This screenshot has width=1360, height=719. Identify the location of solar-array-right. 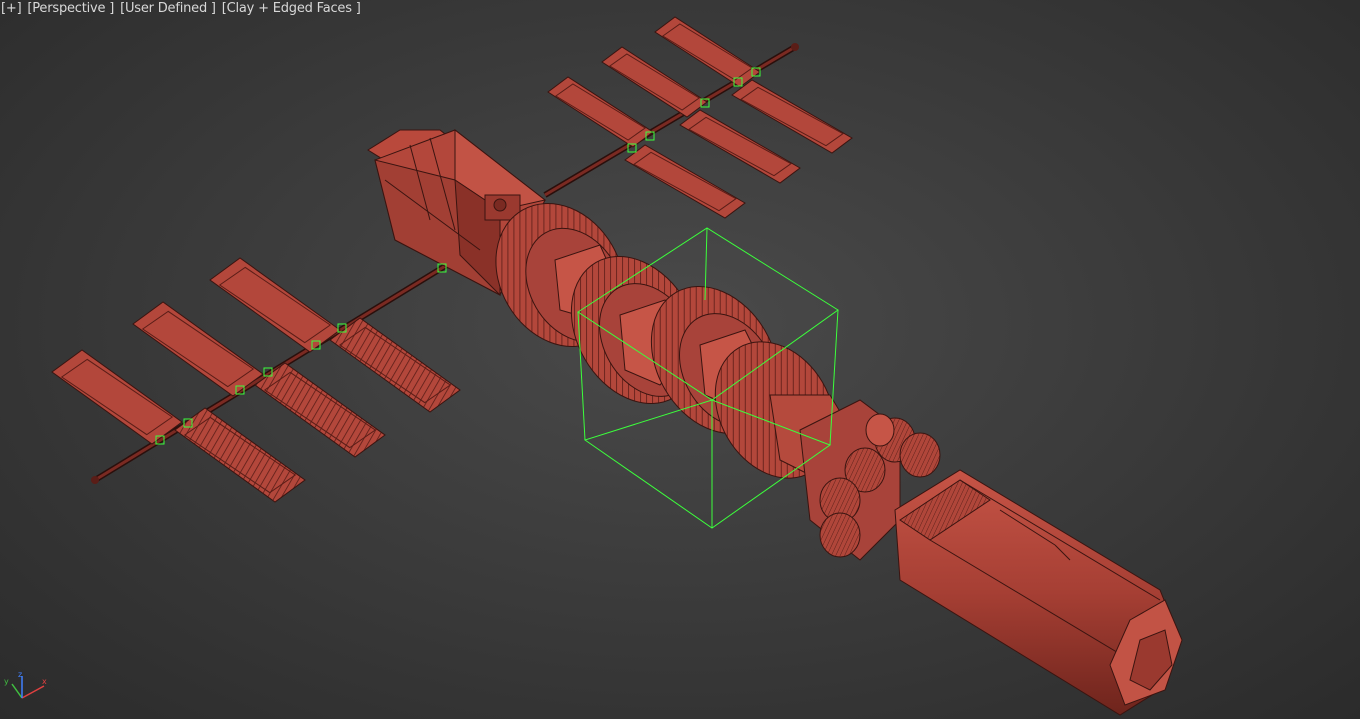
(700, 117).